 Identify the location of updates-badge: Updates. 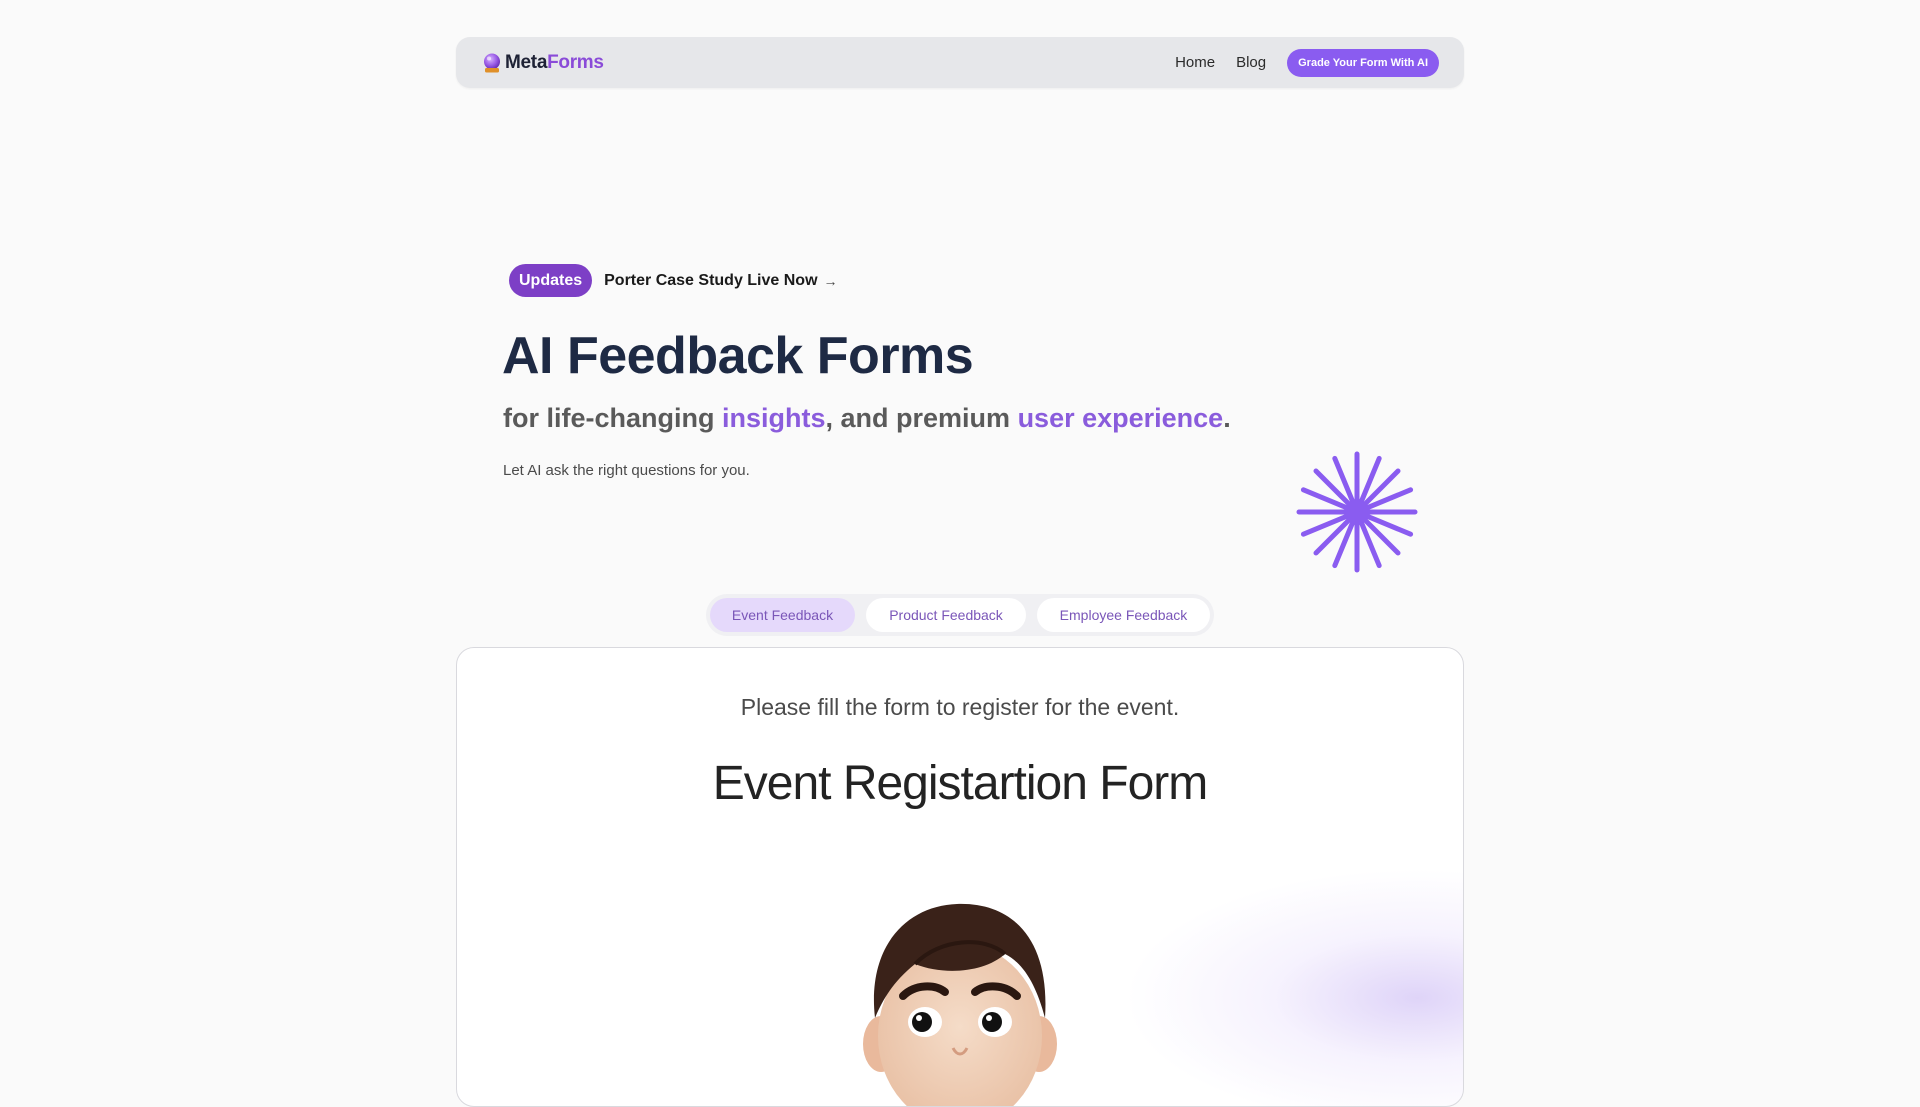
(551, 280).